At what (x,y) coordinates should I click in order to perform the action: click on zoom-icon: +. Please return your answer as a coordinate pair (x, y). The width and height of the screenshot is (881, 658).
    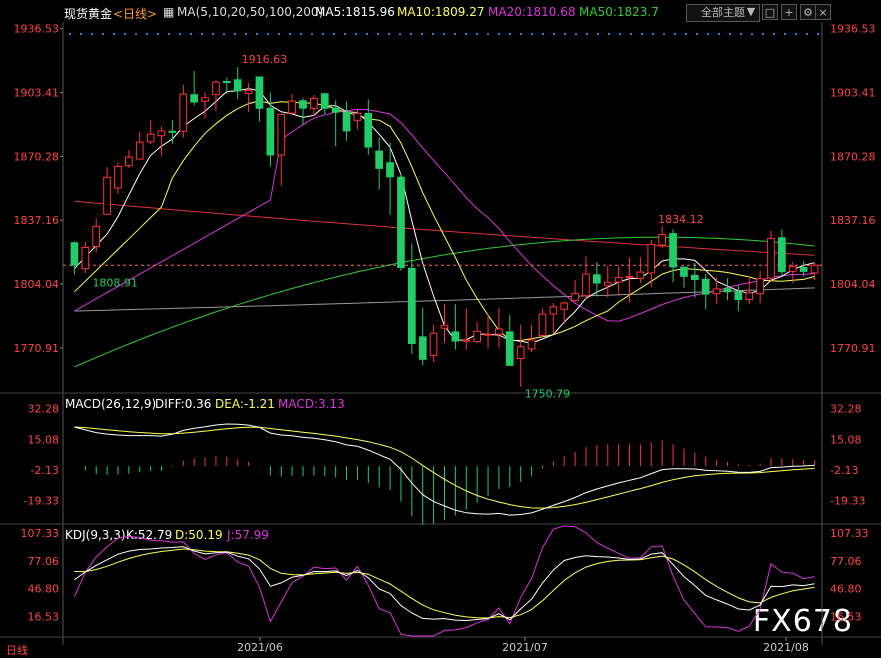
    Looking at the image, I should click on (789, 12).